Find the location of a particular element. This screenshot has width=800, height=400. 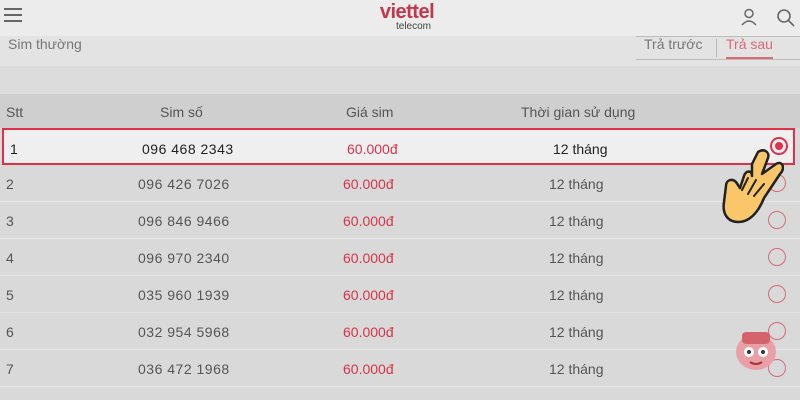

row-stt: 2 is located at coordinates (10, 184).